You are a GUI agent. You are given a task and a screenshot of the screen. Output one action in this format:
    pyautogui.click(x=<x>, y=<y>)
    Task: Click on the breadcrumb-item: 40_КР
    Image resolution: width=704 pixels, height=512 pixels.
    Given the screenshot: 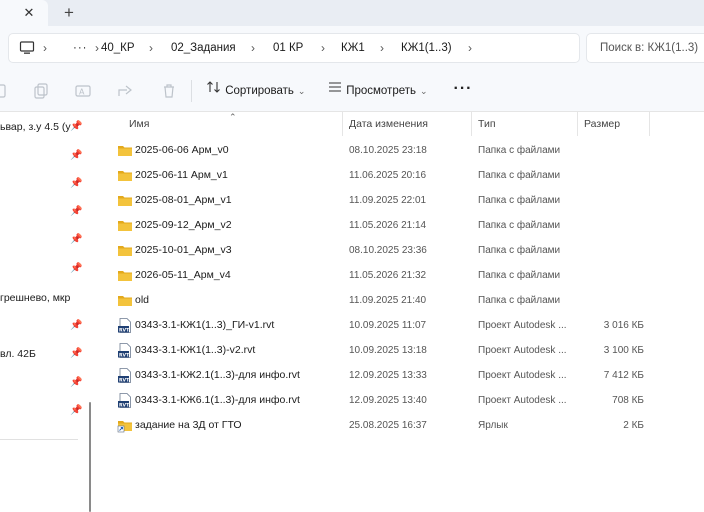 What is the action you would take?
    pyautogui.click(x=118, y=48)
    